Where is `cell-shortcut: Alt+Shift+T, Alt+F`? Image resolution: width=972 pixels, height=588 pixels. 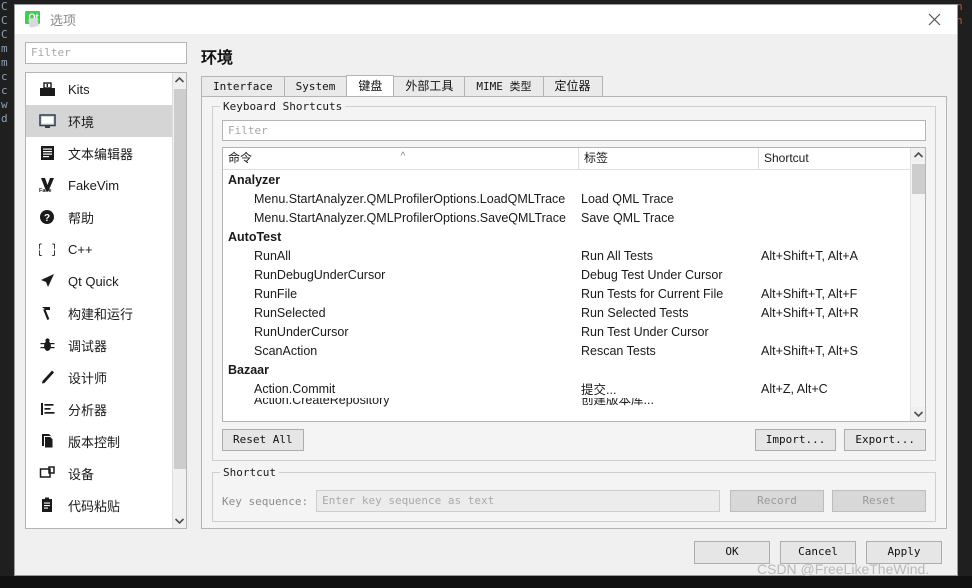 cell-shortcut: Alt+Shift+T, Alt+F is located at coordinates (809, 293).